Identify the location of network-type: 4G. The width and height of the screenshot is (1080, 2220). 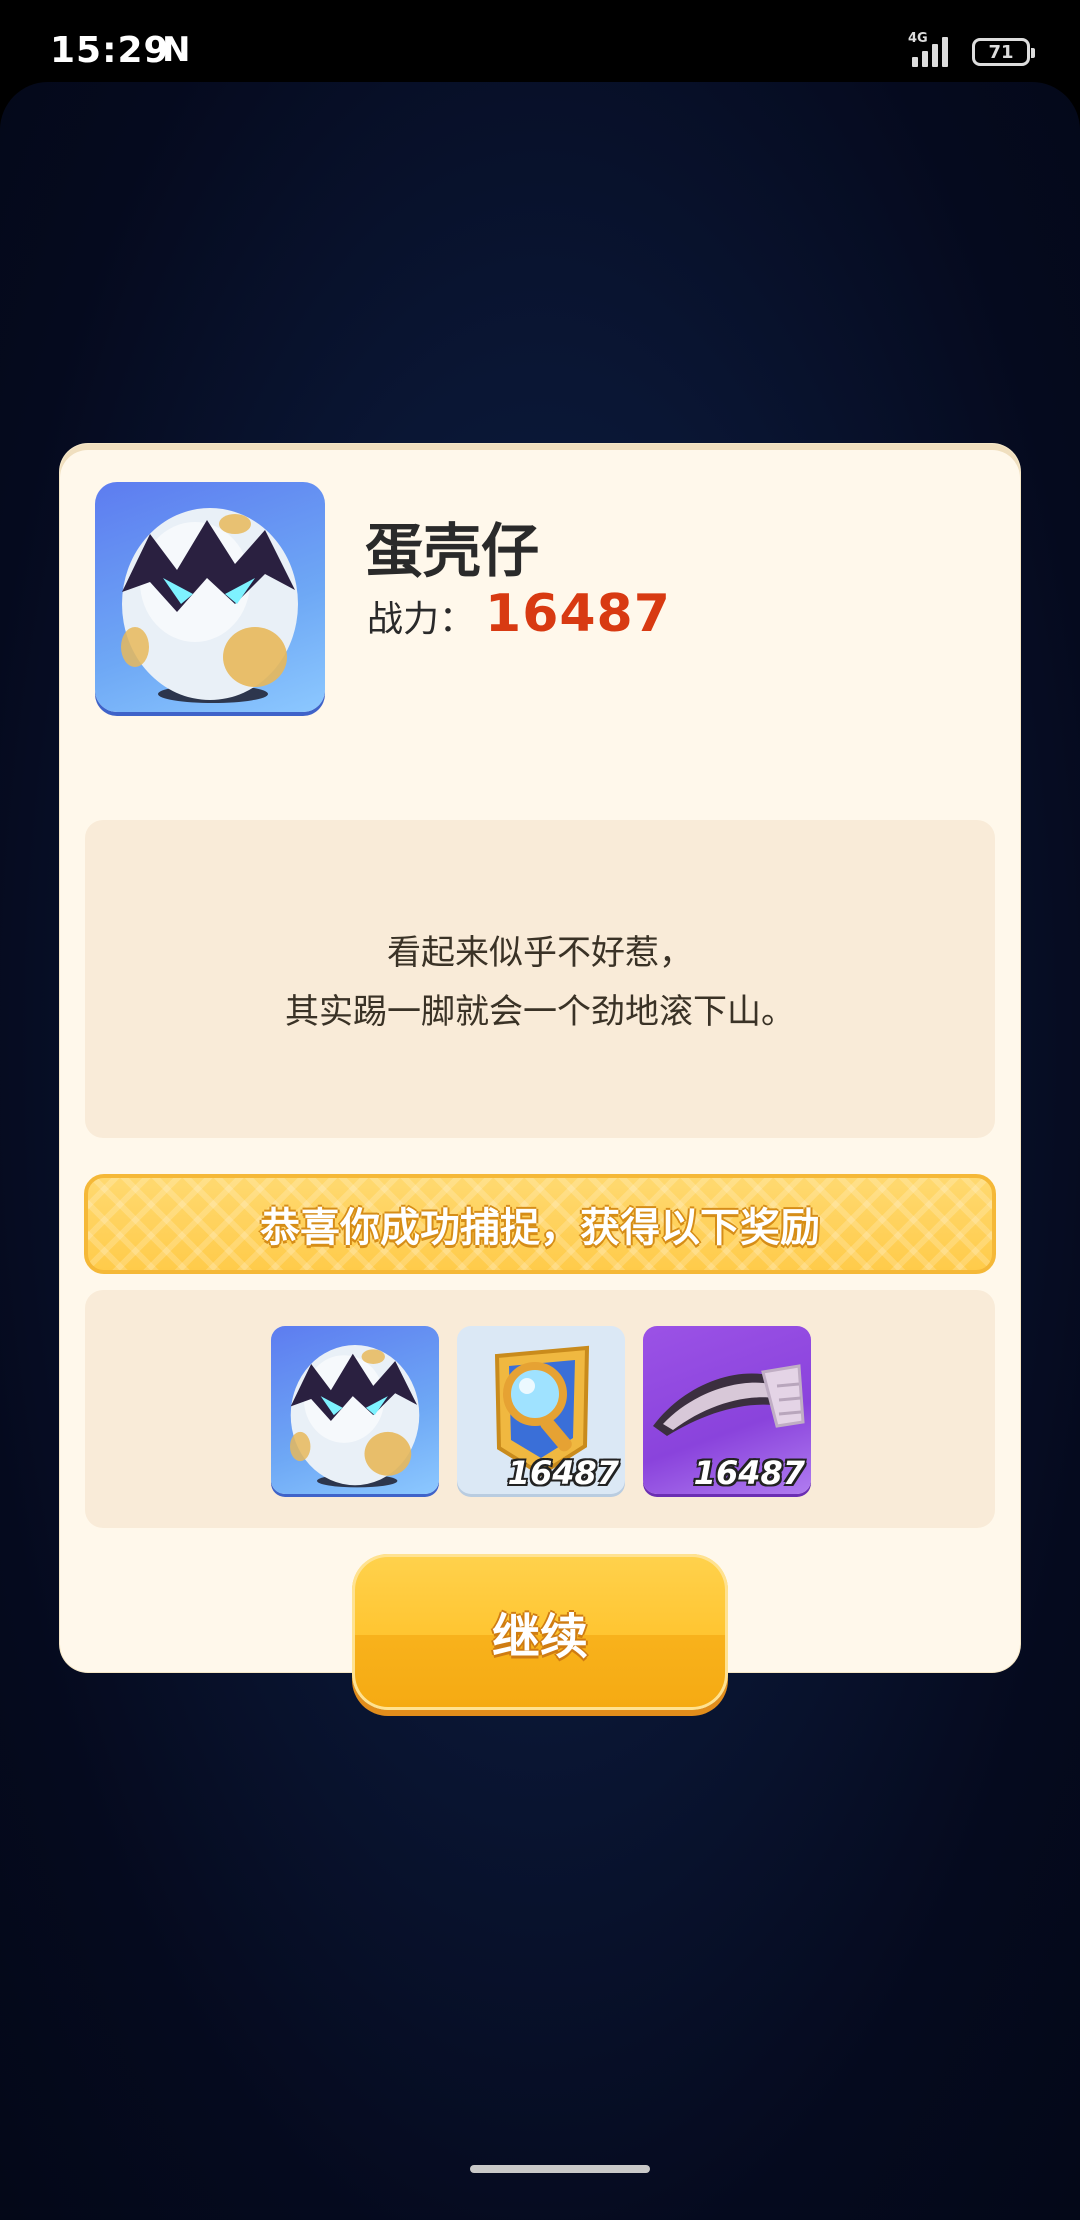
(918, 38).